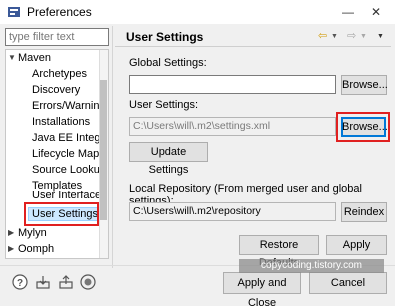 The image size is (395, 306). Describe the element at coordinates (103, 150) in the screenshot. I see `scrollbar-thumb` at that location.